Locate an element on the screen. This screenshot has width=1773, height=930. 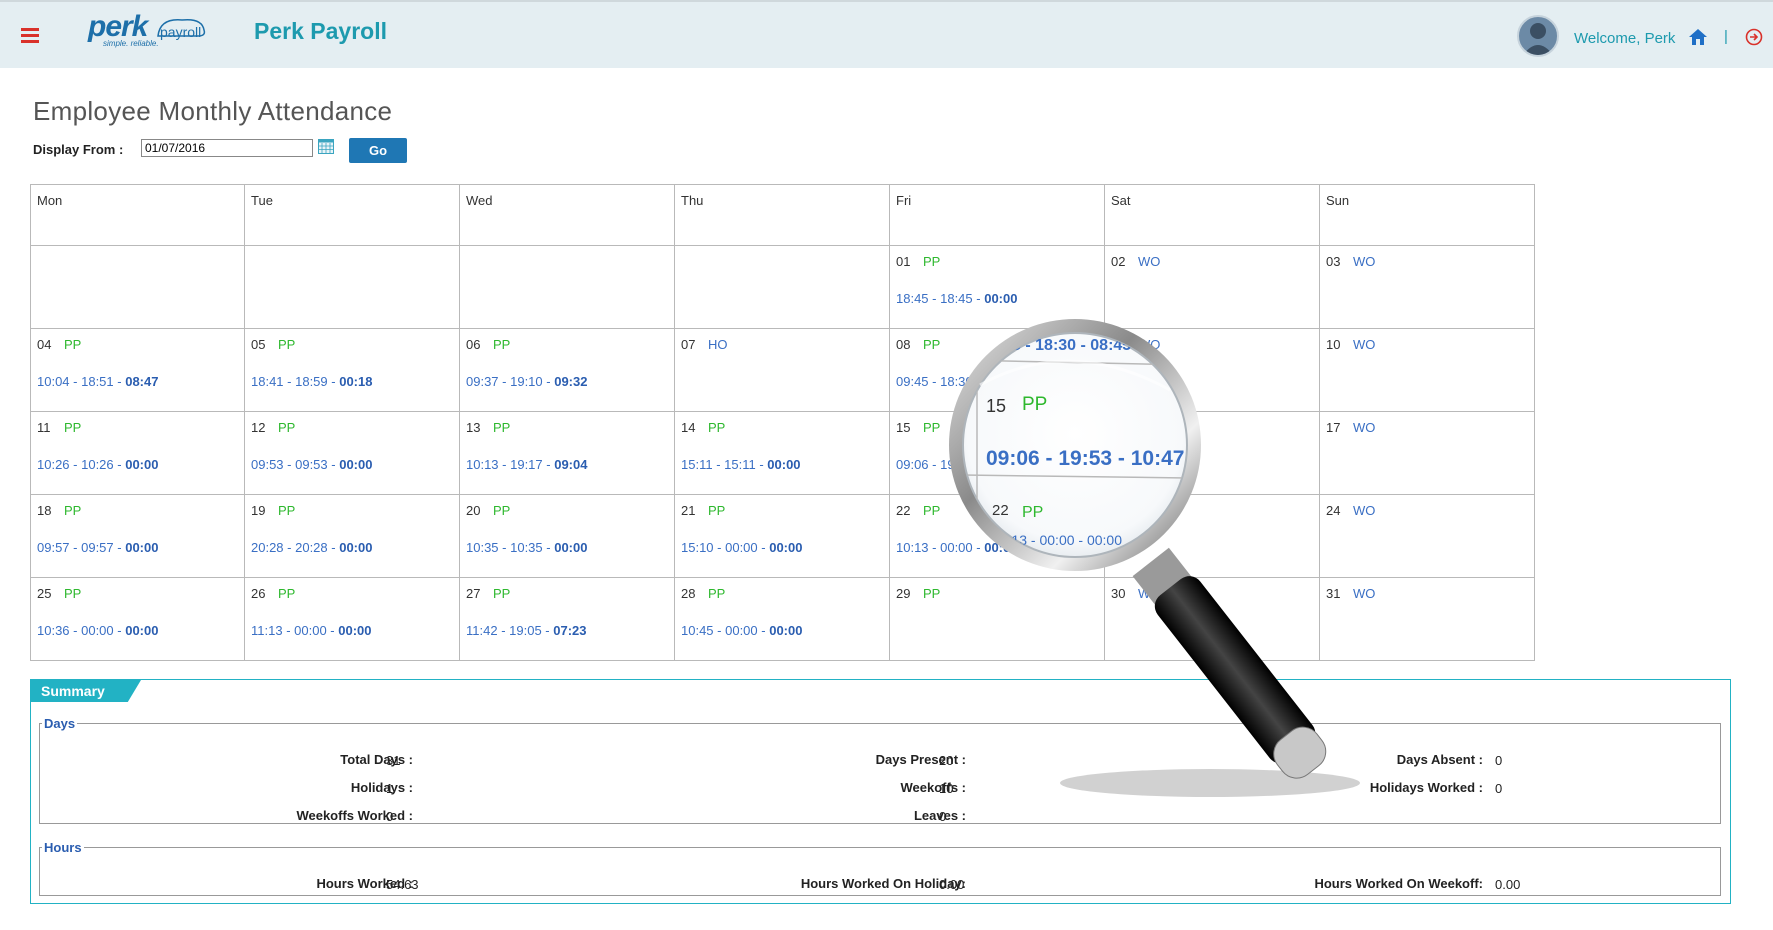
day-number: 22 is located at coordinates (903, 510).